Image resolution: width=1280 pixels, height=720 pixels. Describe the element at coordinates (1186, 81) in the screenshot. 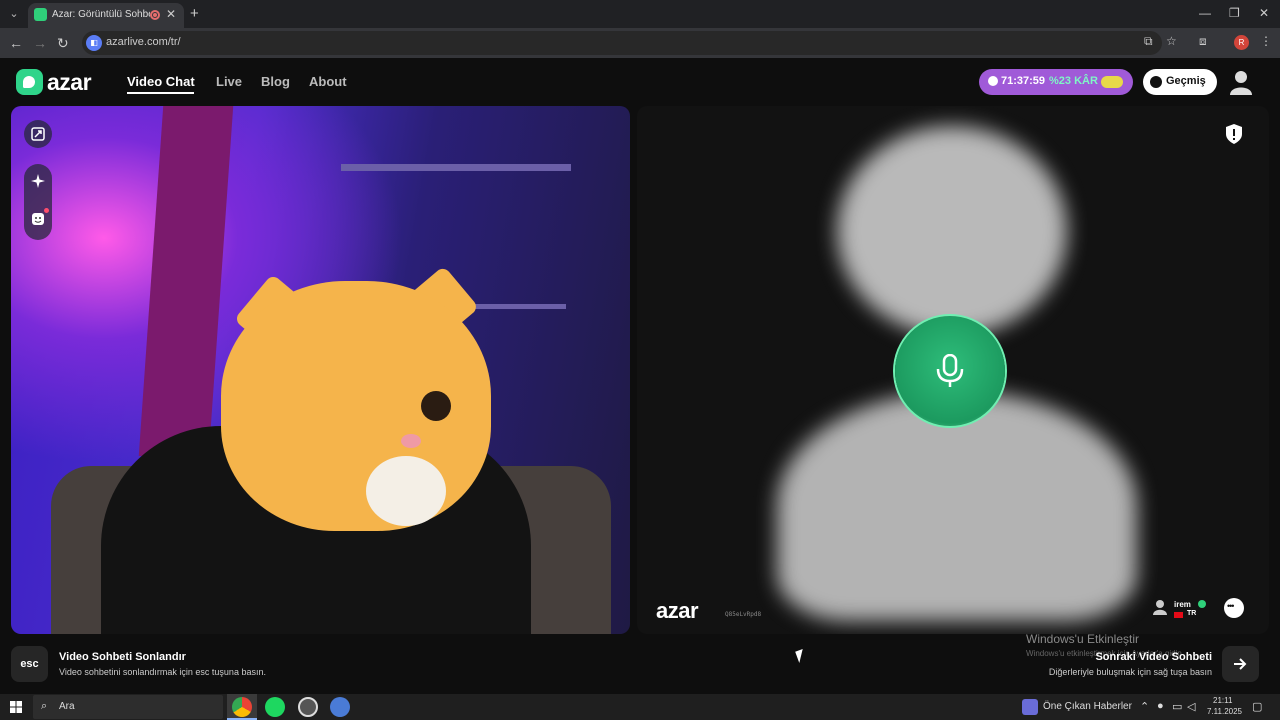

I see `history-label: Geçmiş` at that location.